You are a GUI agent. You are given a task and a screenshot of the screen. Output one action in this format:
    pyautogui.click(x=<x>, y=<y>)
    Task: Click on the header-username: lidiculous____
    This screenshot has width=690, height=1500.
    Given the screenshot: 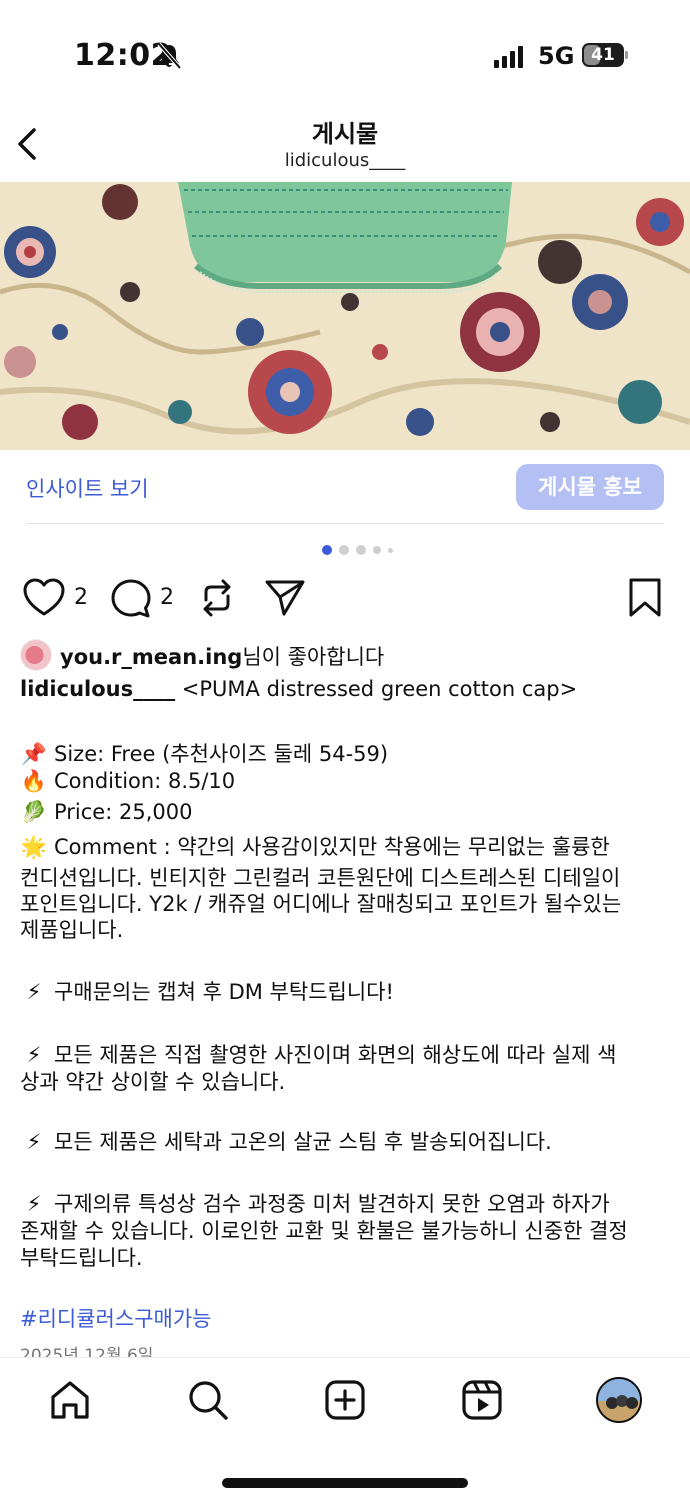 What is the action you would take?
    pyautogui.click(x=345, y=160)
    